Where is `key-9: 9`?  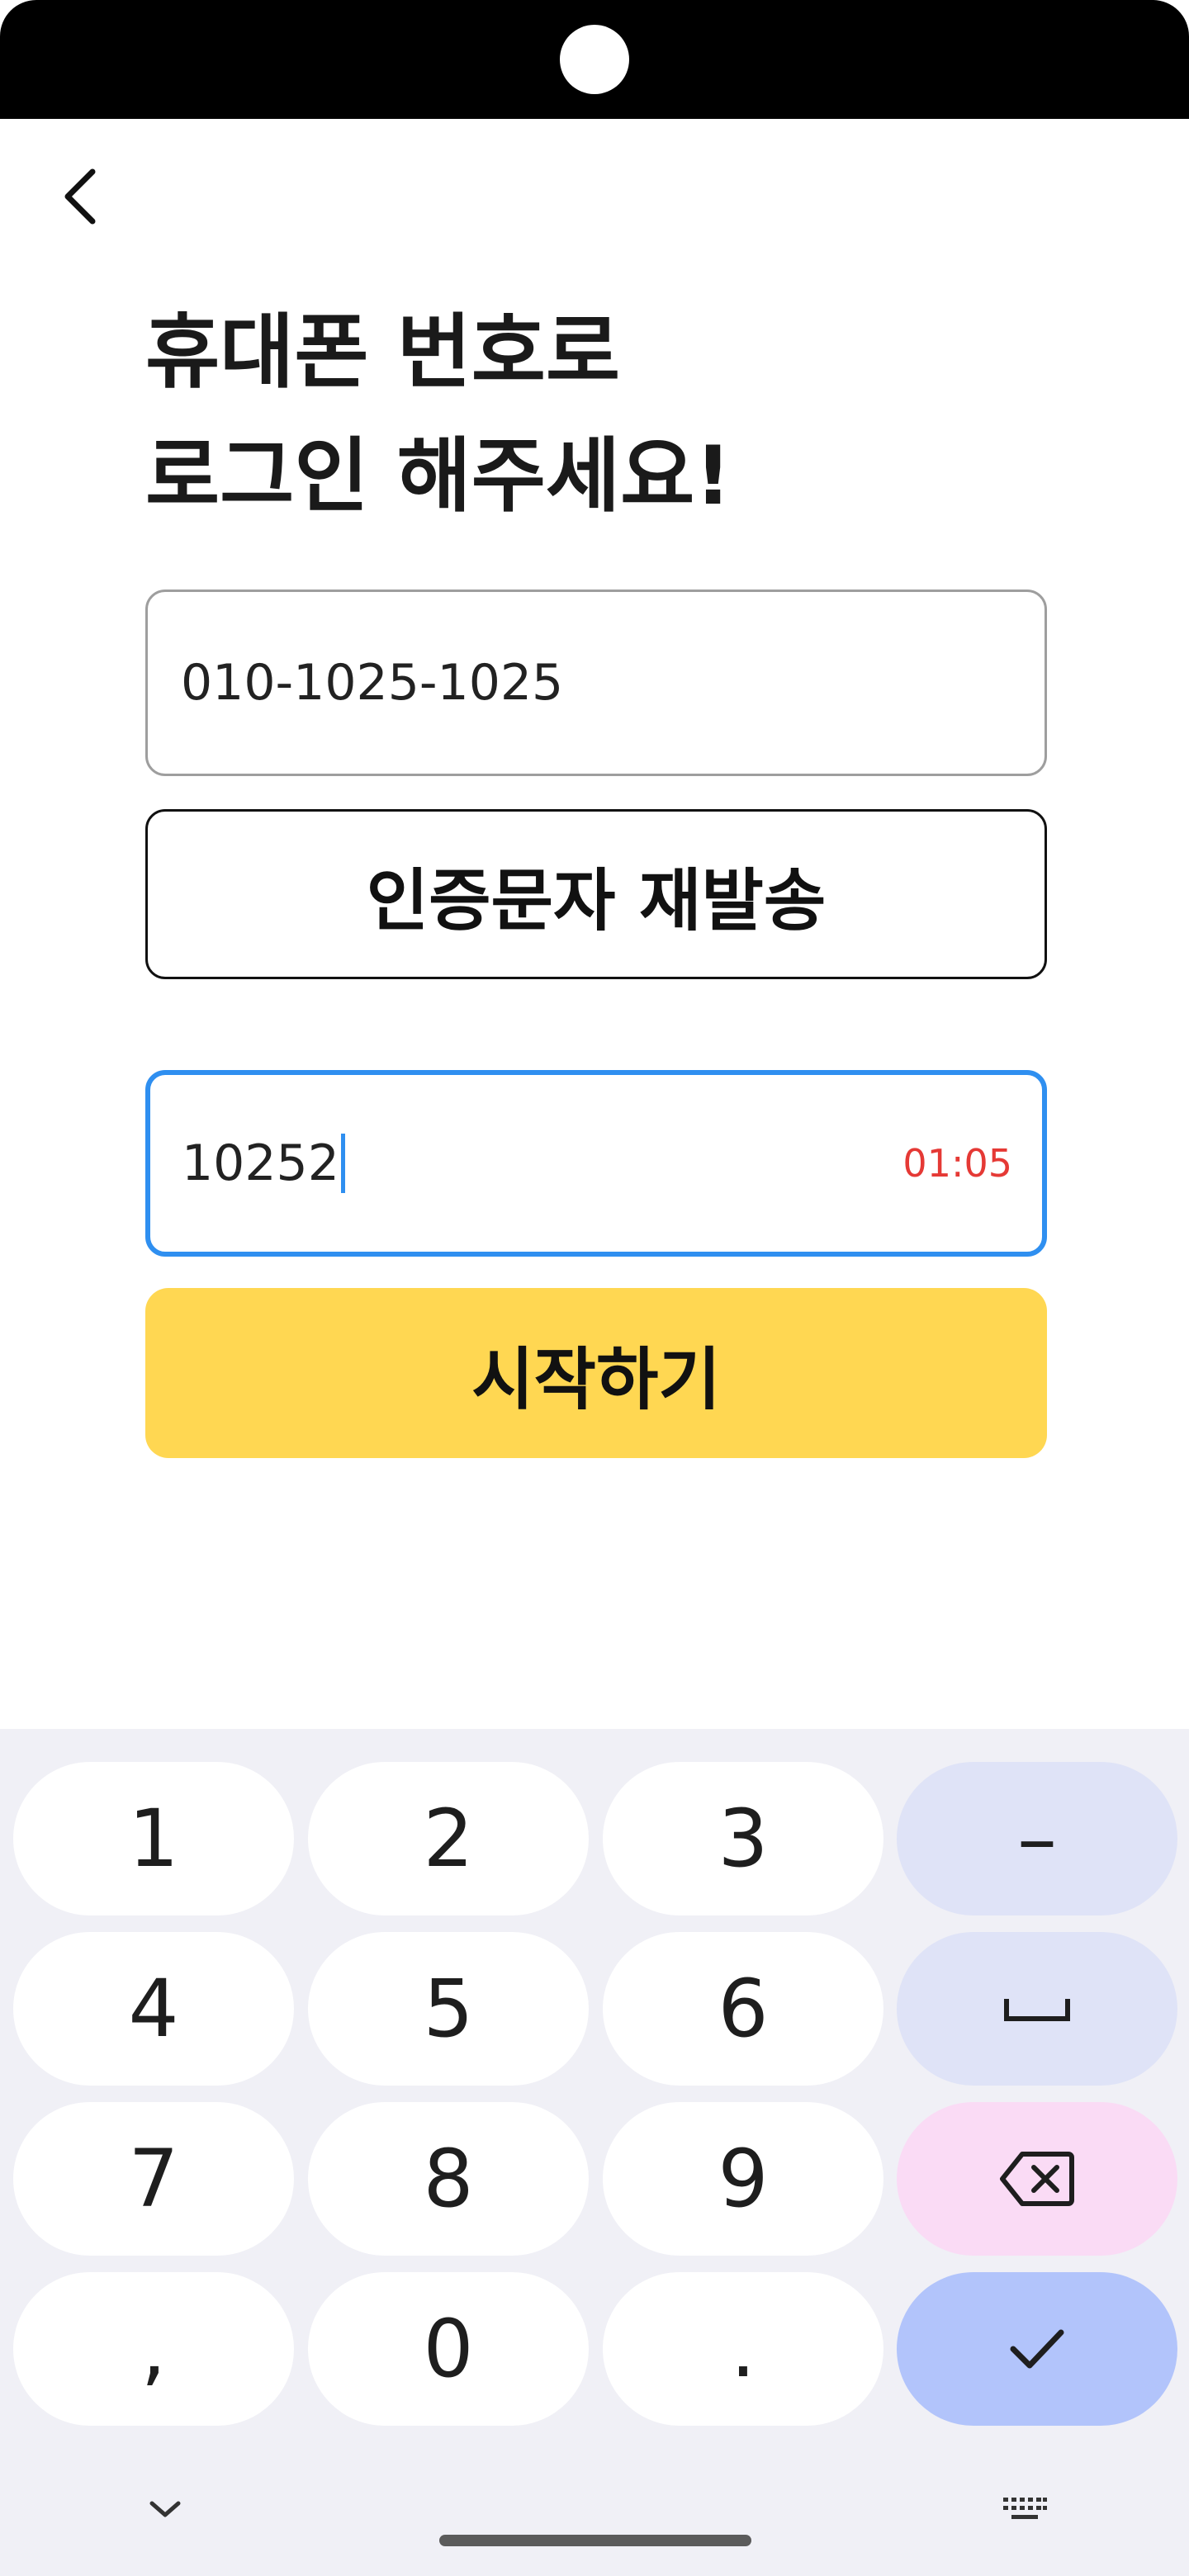 key-9: 9 is located at coordinates (743, 2179).